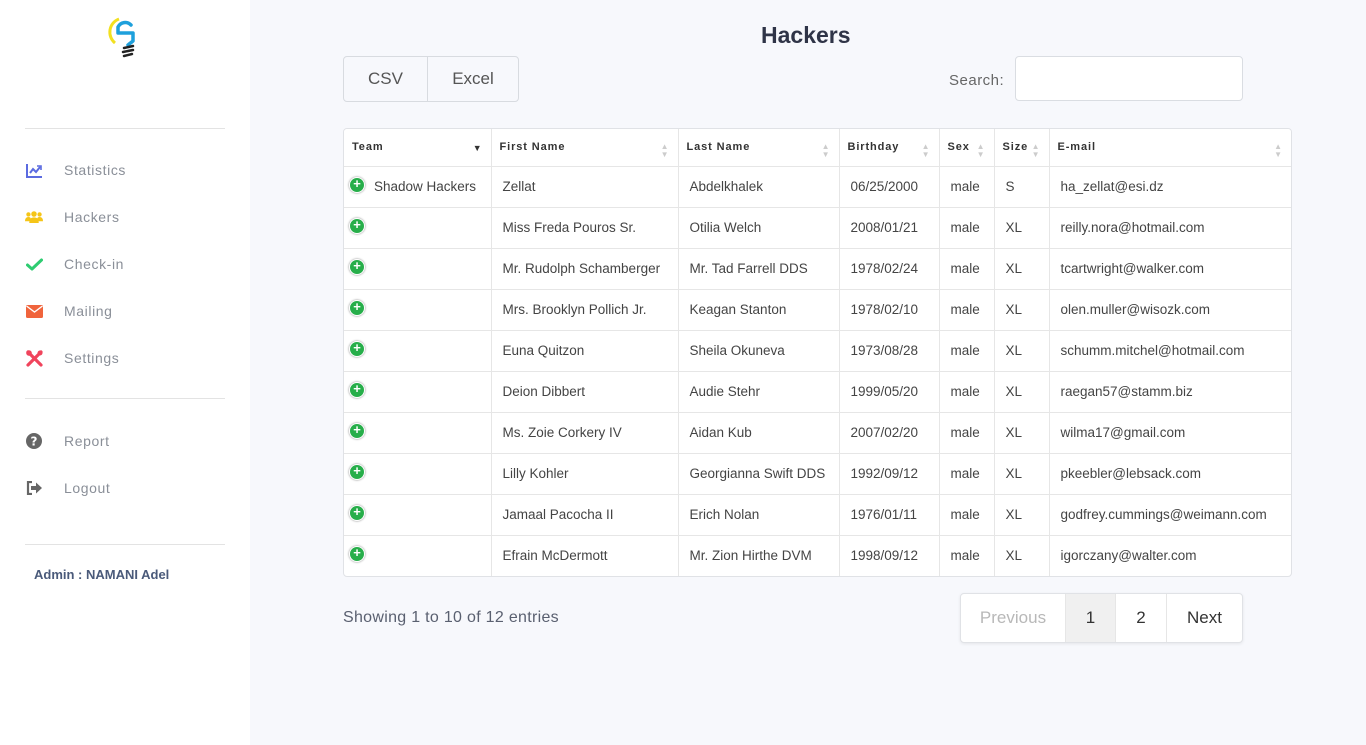 This screenshot has width=1366, height=745. Describe the element at coordinates (889, 148) in the screenshot. I see `column-header-birthday: Birthday ▲ ▼` at that location.